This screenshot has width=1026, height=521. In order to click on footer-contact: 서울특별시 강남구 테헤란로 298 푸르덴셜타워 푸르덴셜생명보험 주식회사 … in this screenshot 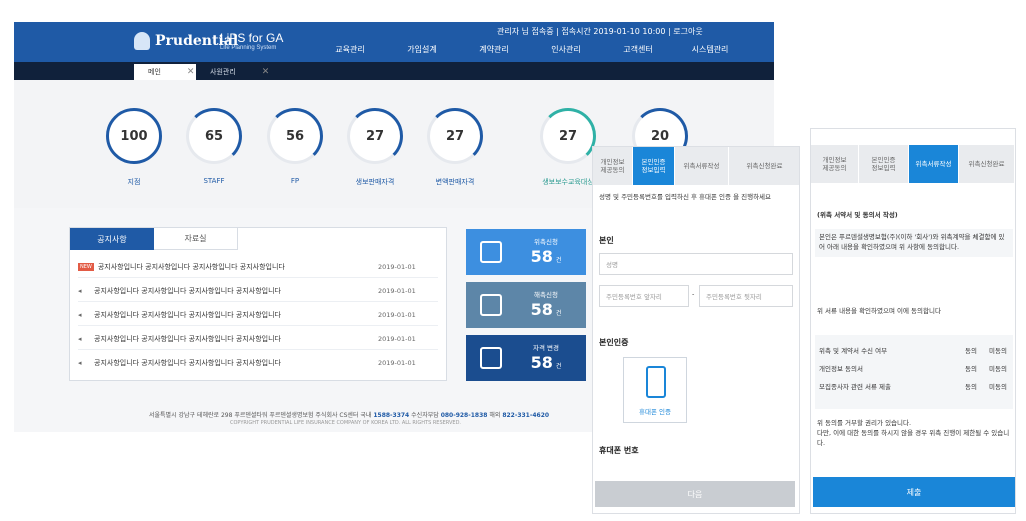, I will do `click(349, 414)`.